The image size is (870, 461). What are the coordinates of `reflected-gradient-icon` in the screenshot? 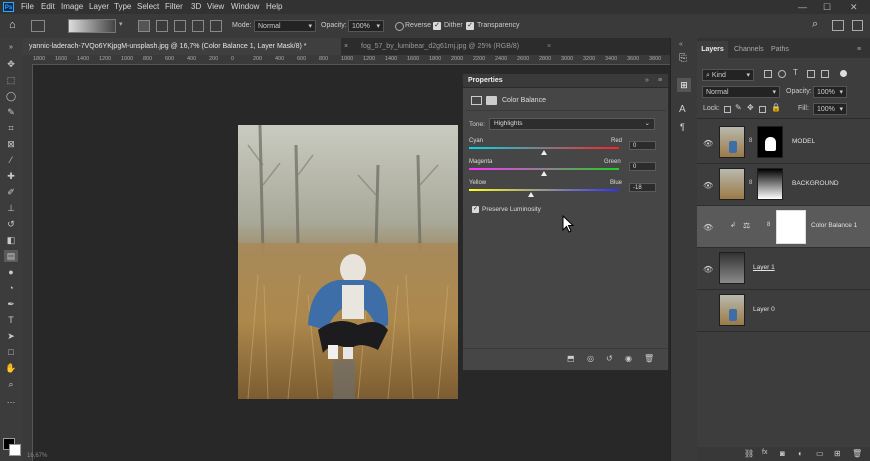 It's located at (198, 26).